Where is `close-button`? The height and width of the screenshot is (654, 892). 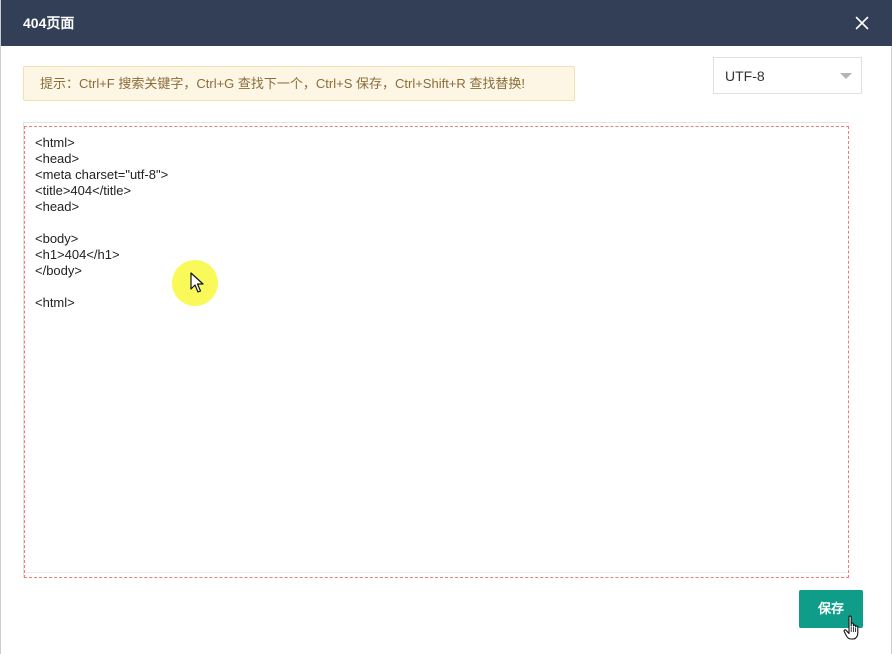
close-button is located at coordinates (862, 23).